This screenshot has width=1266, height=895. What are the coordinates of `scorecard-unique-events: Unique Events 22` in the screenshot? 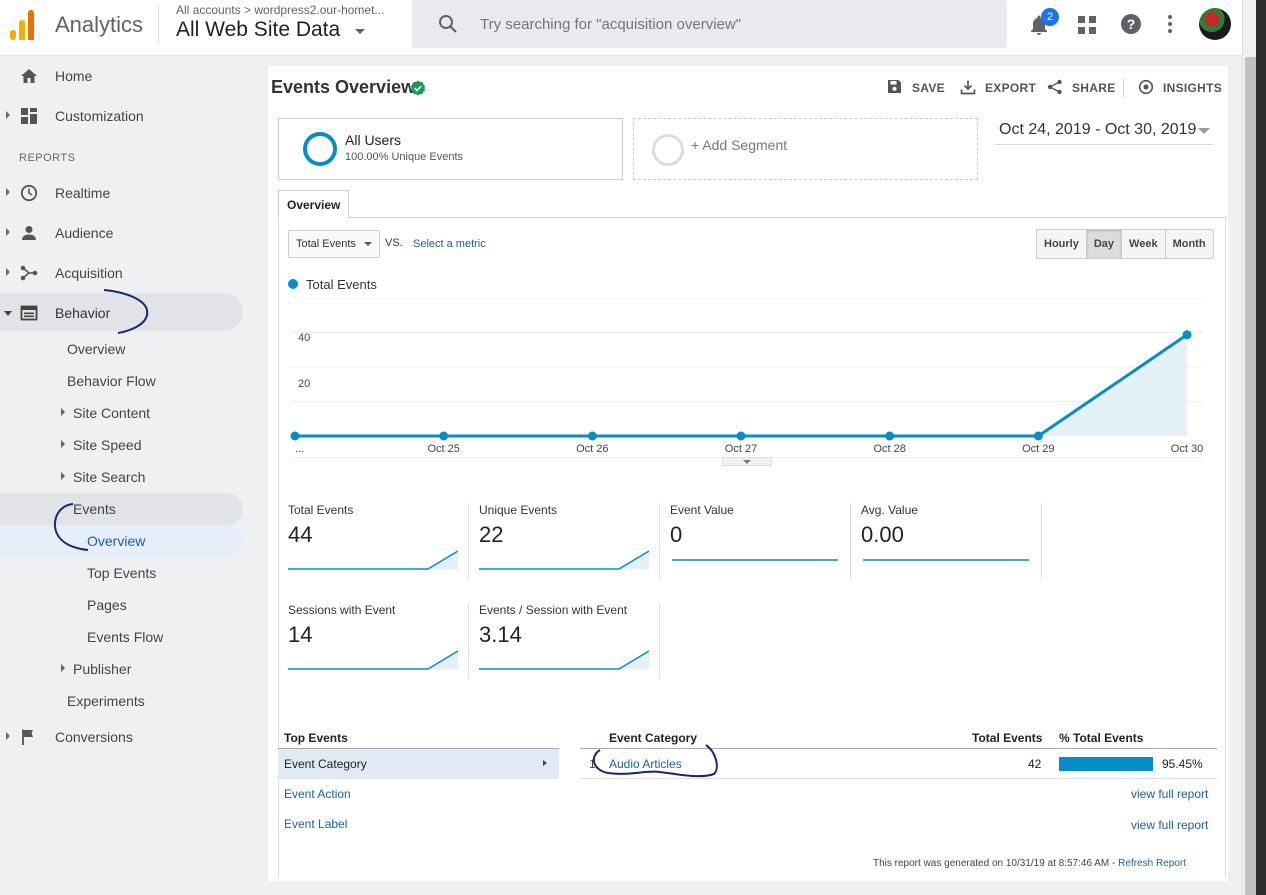 It's located at (564, 542).